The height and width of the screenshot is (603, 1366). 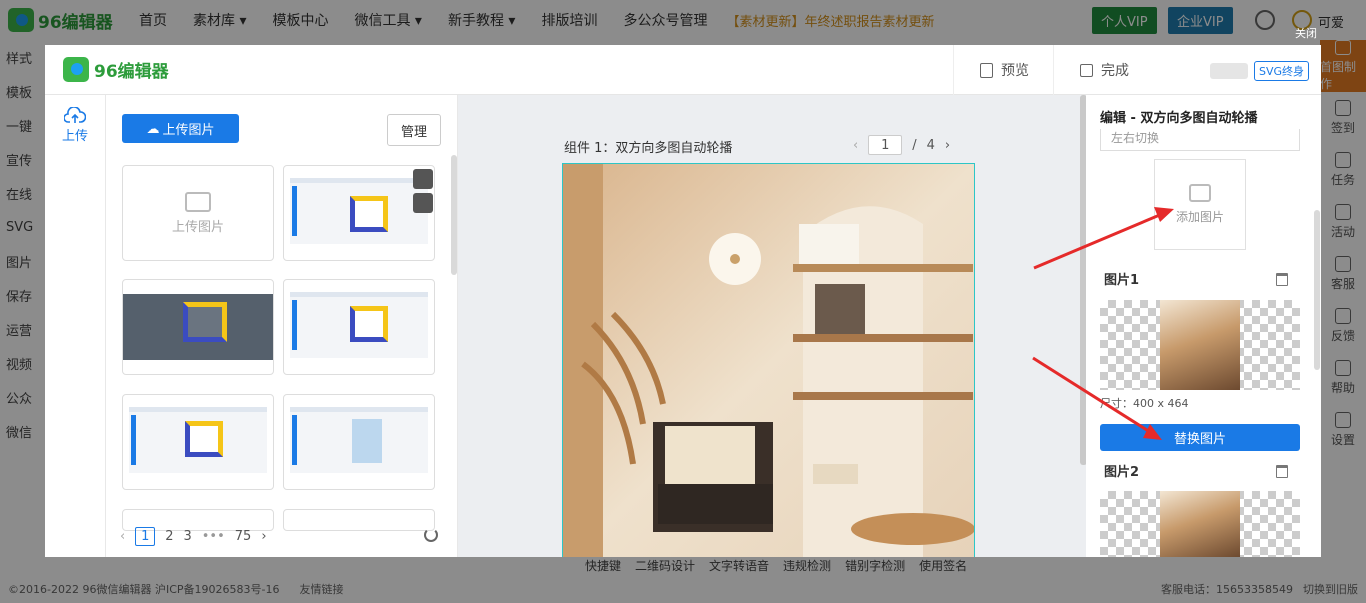 What do you see at coordinates (1091, 395) in the screenshot?
I see `arrow-to-replace-image` at bounding box center [1091, 395].